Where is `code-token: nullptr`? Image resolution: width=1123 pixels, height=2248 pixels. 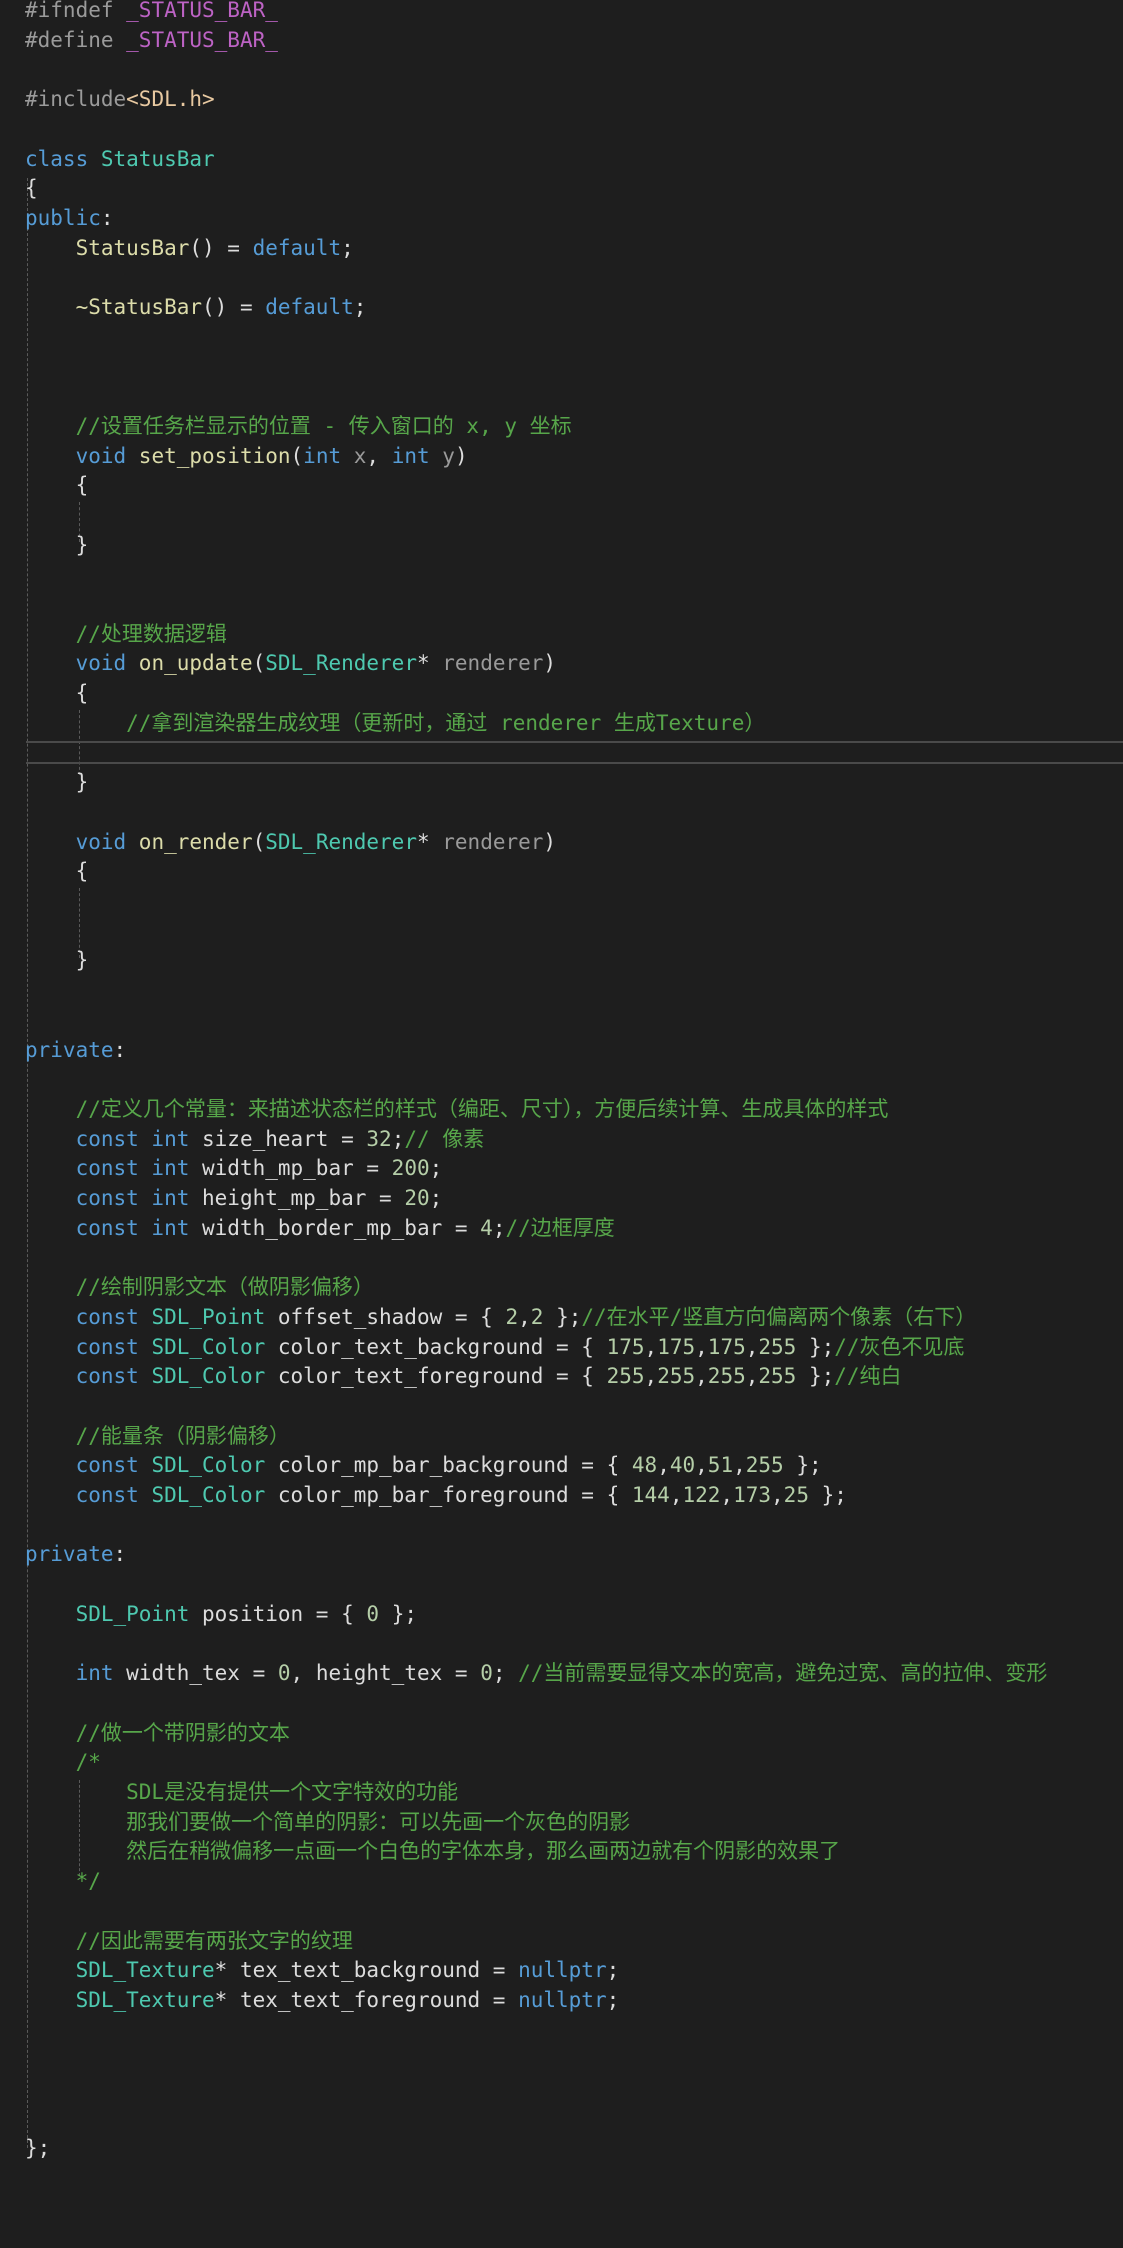
code-token: nullptr is located at coordinates (562, 1970).